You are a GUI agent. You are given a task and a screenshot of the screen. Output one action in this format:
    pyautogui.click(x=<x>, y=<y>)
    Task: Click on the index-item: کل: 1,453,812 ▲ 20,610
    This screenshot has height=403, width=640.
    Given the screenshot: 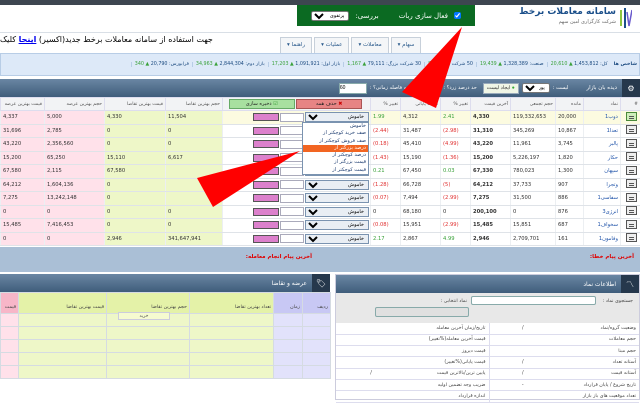 What is the action you would take?
    pyautogui.click(x=579, y=64)
    